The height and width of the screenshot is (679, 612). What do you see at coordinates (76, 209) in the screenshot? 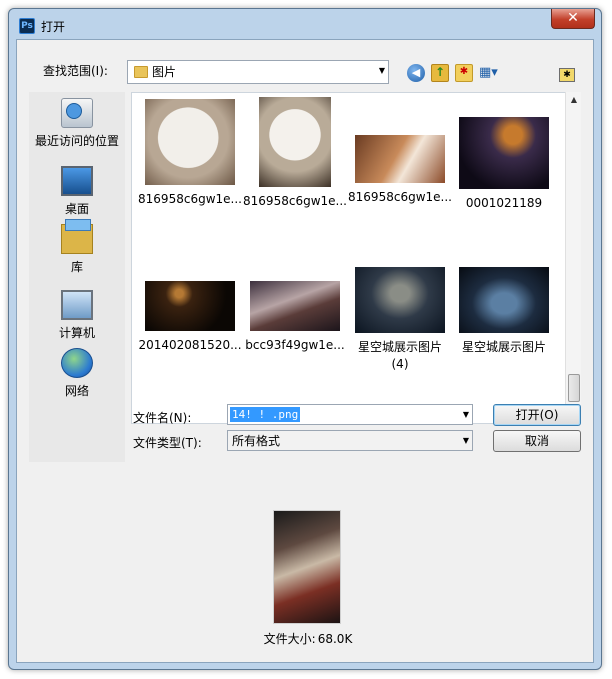
I see `place-label: 桌面` at bounding box center [76, 209].